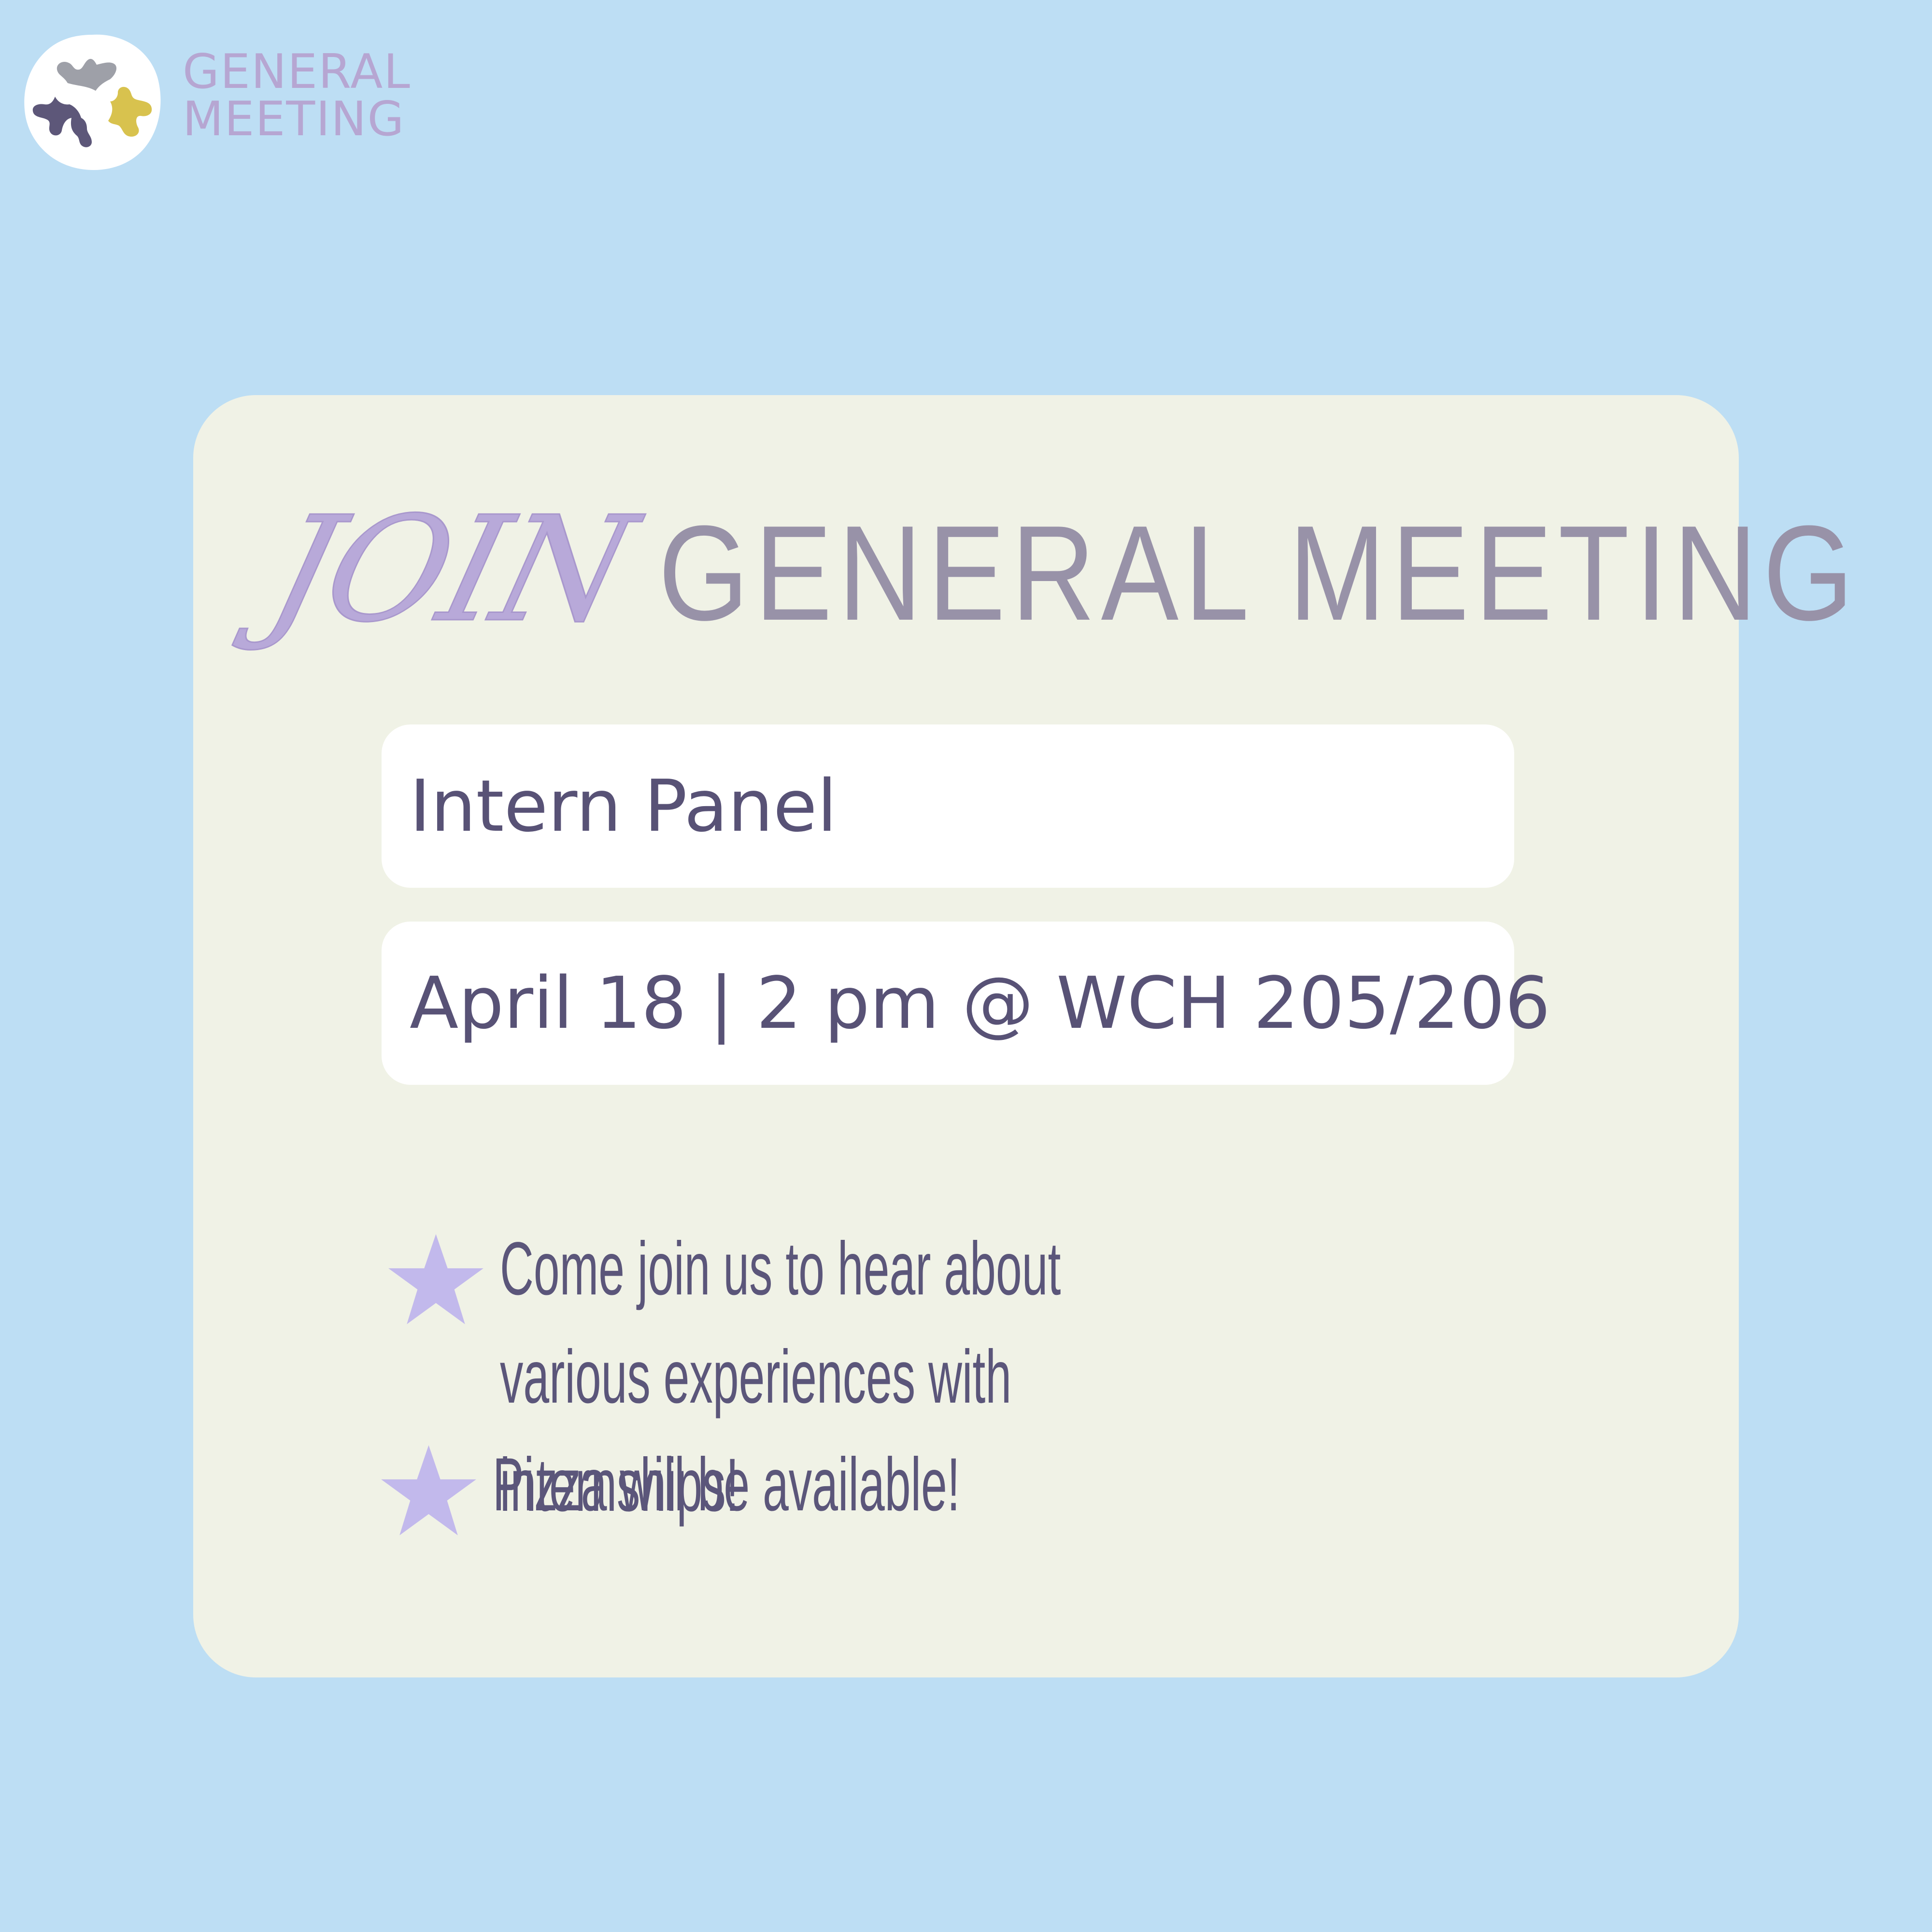  Describe the element at coordinates (980, 1003) in the screenshot. I see `event-details: April 18 | 2 pm @ WCH 205/206` at that location.